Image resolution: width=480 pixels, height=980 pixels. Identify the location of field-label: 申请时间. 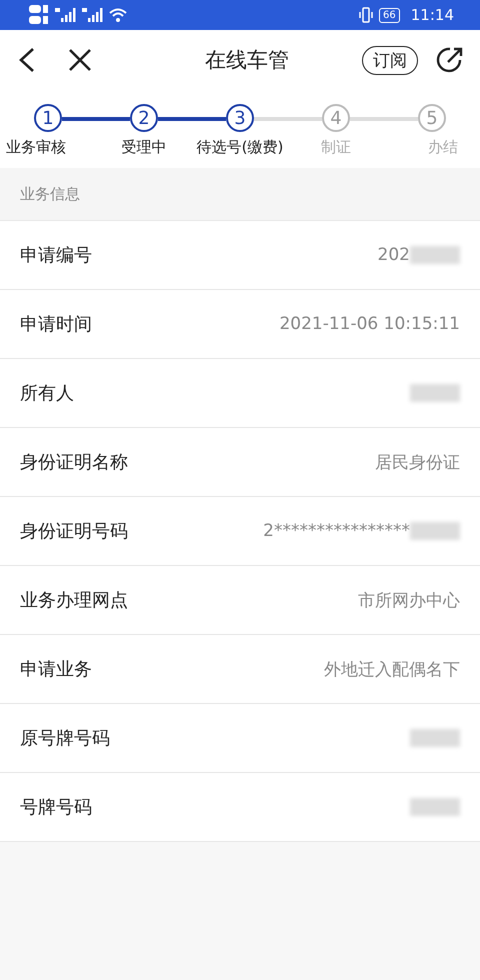
(56, 324).